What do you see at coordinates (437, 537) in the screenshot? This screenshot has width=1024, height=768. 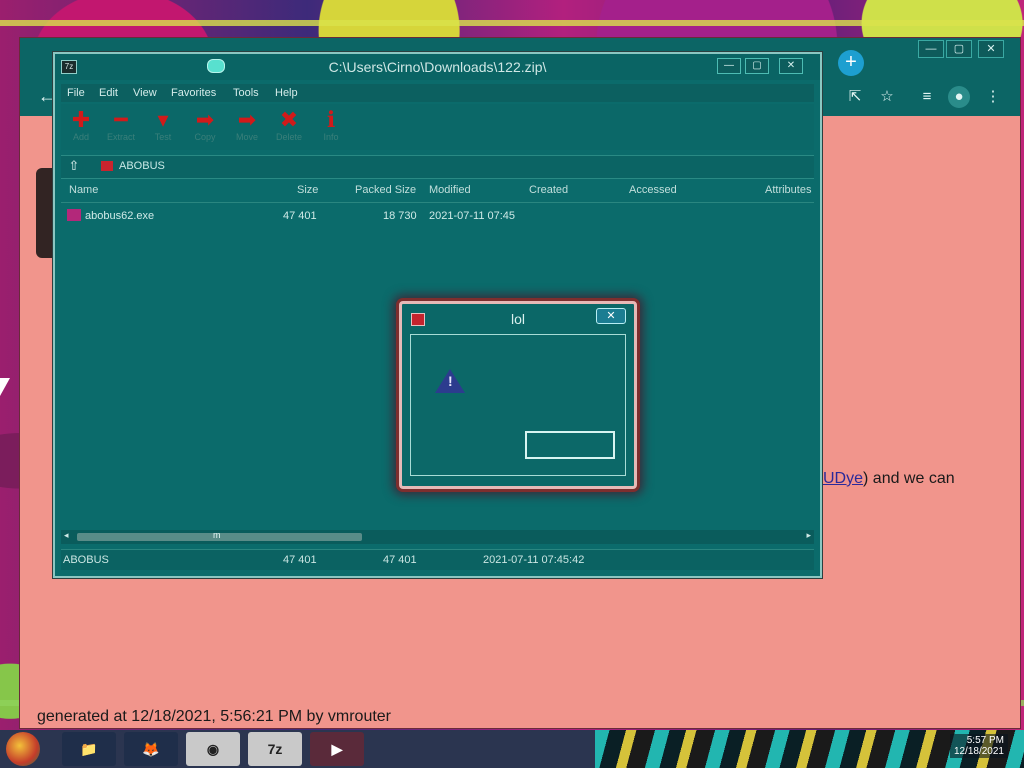 I see `horizontal-scrollbar: ◂ m ▸` at bounding box center [437, 537].